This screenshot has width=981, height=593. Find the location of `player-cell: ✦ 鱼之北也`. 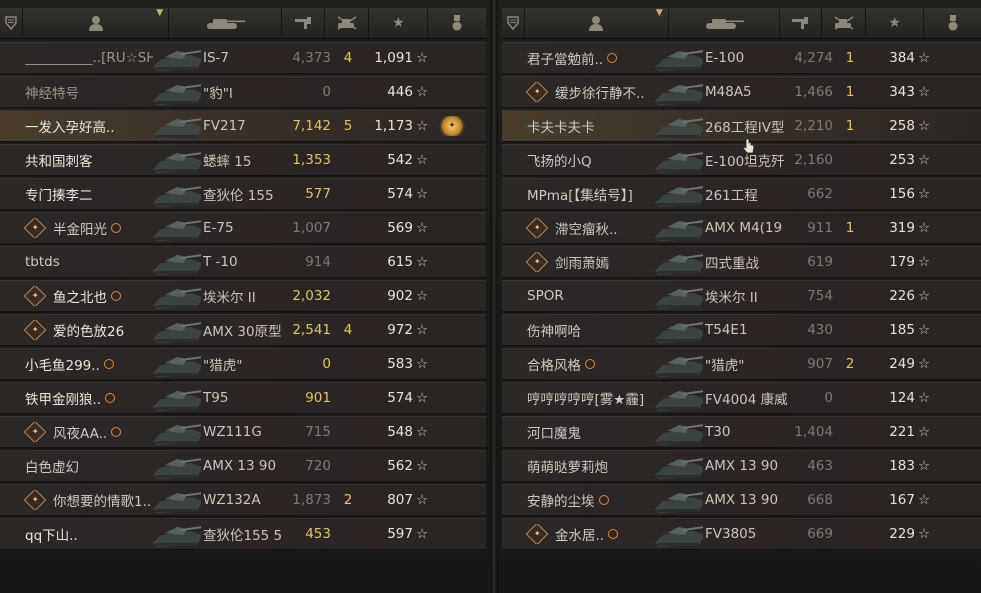

player-cell: ✦ 鱼之北也 is located at coordinates (87, 296).